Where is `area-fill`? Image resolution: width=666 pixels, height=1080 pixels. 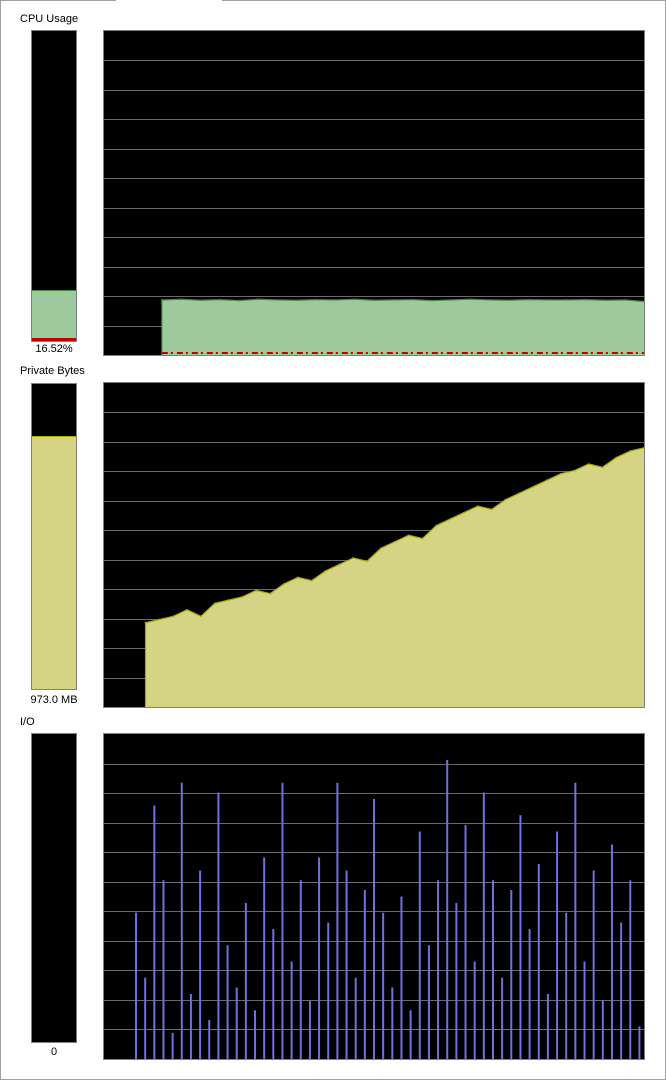 area-fill is located at coordinates (402, 327).